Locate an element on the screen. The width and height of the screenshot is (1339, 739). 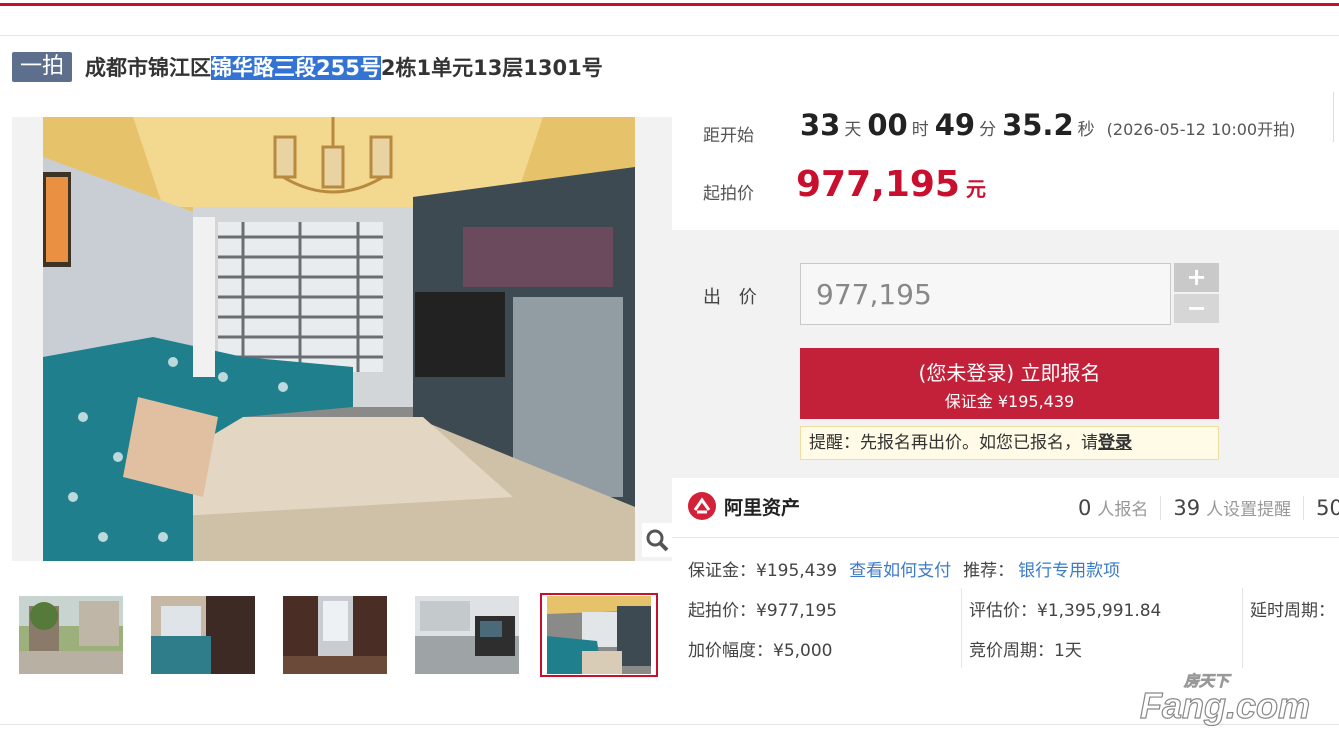
countdown-timer: 33 天 00 时 49 分 35.2 秒 (2026-05-12 10:00开拍) is located at coordinates (1047, 125).